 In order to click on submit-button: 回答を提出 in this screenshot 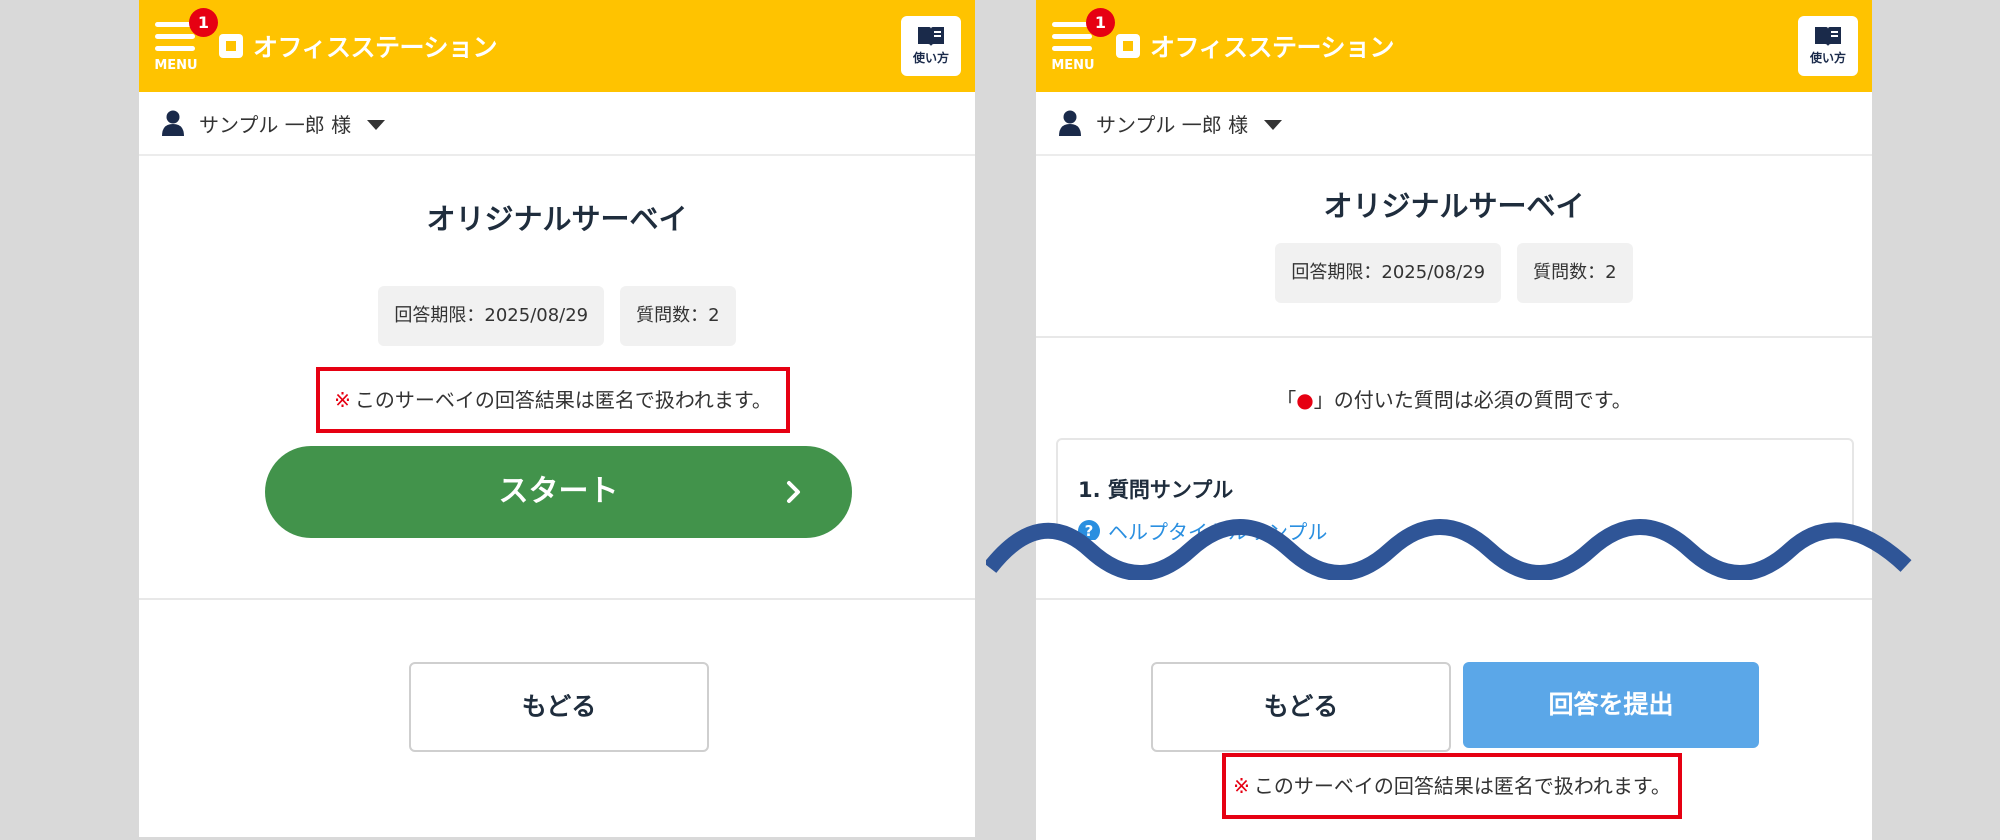, I will do `click(1611, 705)`.